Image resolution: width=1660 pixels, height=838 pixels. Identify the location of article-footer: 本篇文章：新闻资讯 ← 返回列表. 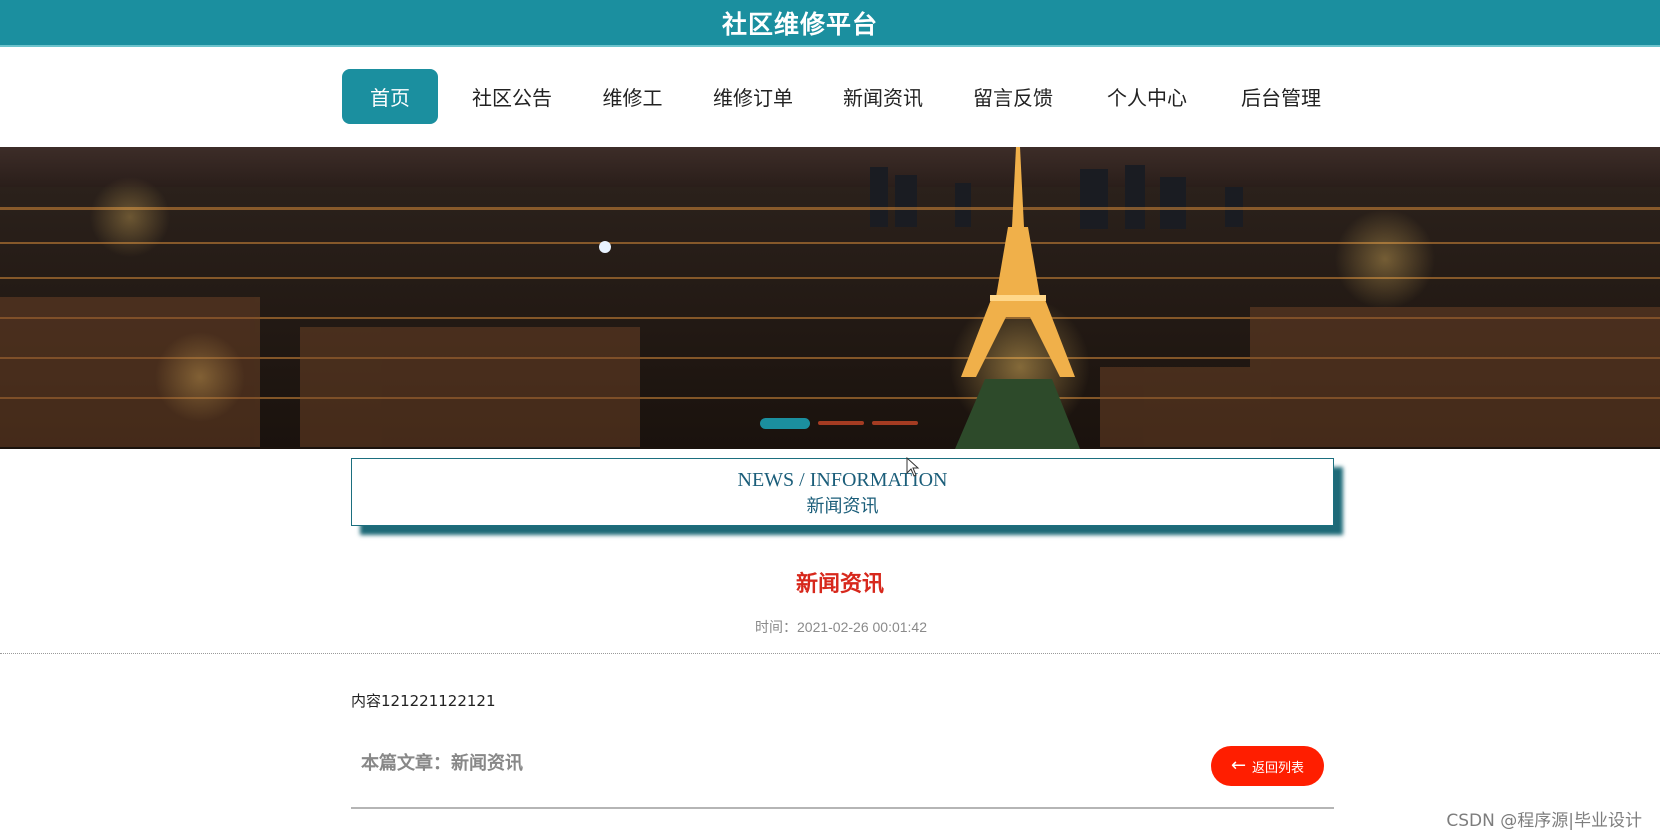
(842, 775).